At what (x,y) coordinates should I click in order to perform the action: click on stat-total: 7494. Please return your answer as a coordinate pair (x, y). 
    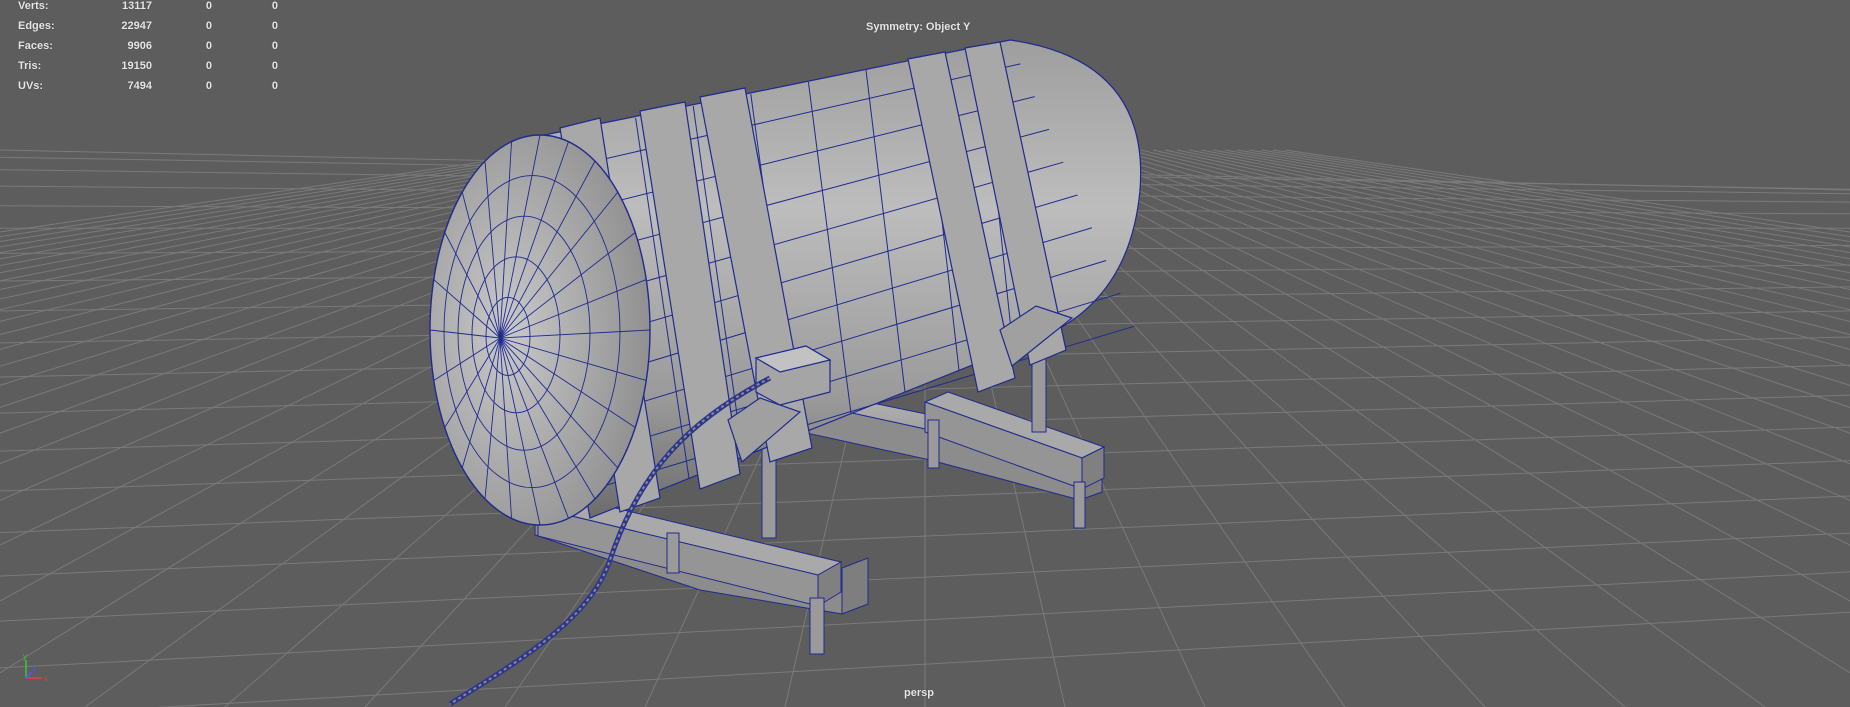
    Looking at the image, I should click on (139, 86).